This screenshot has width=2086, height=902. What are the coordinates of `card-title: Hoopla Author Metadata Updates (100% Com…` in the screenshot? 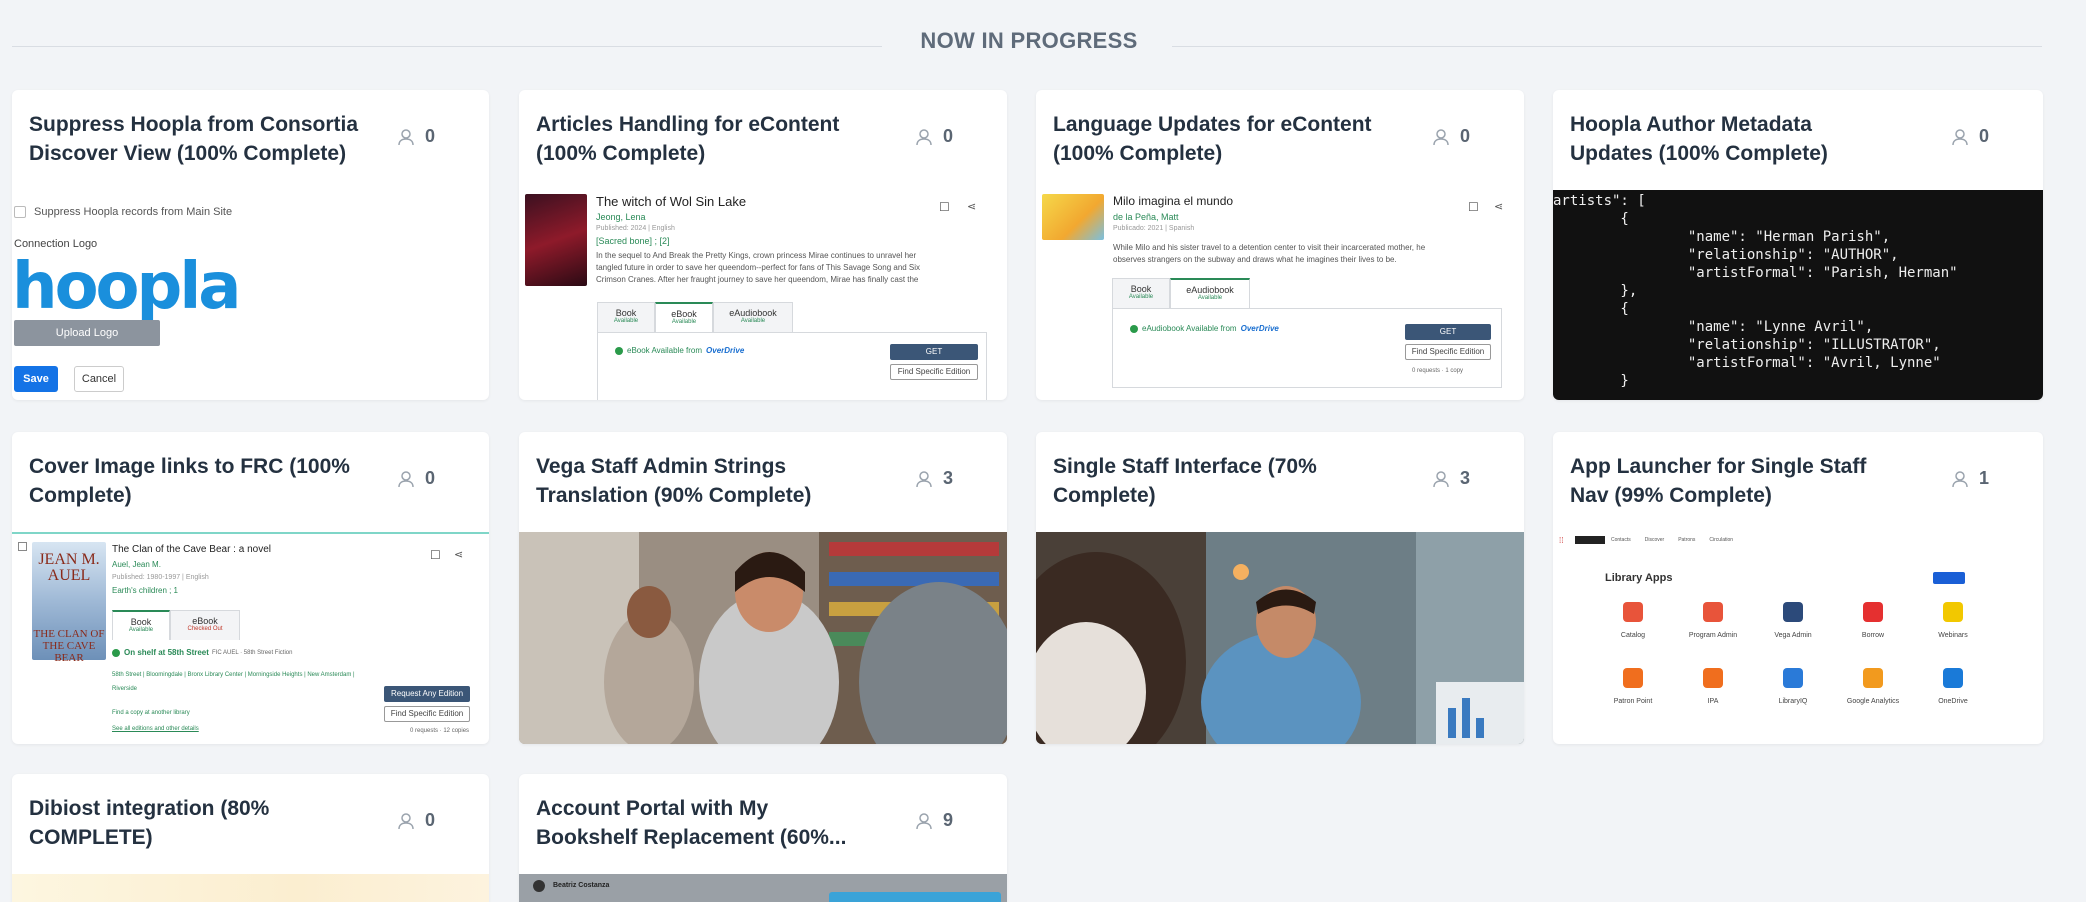 It's located at (1735, 139).